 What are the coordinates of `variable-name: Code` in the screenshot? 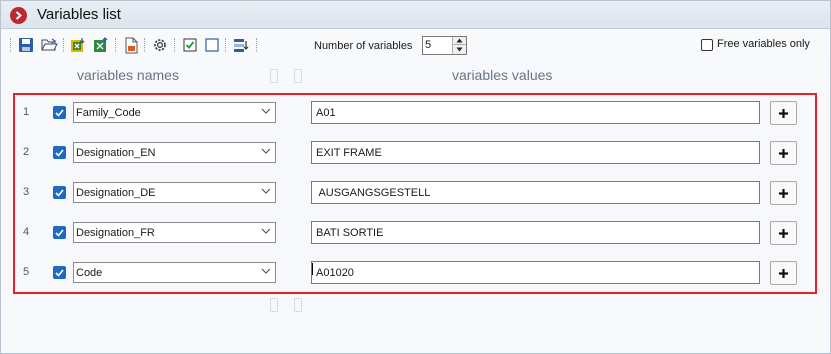 It's located at (89, 273).